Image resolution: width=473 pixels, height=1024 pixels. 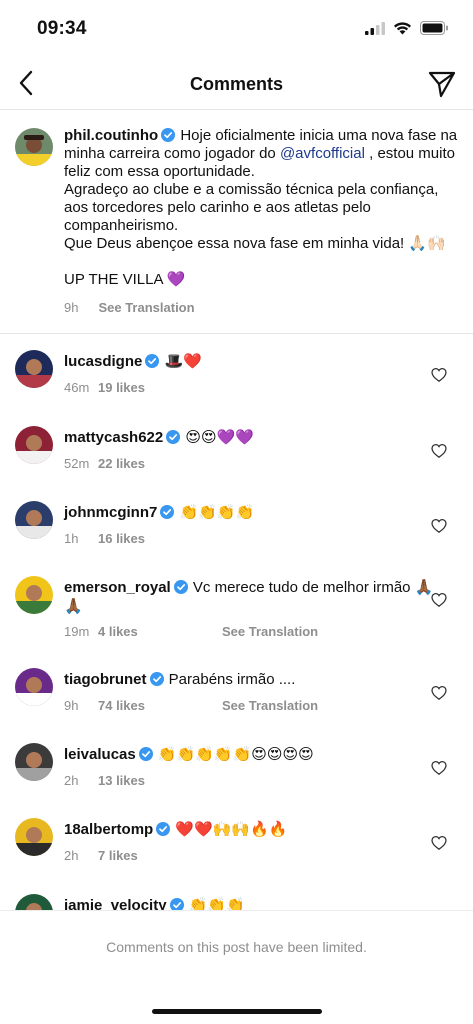 What do you see at coordinates (77, 631) in the screenshot?
I see `comment-time: 19m` at bounding box center [77, 631].